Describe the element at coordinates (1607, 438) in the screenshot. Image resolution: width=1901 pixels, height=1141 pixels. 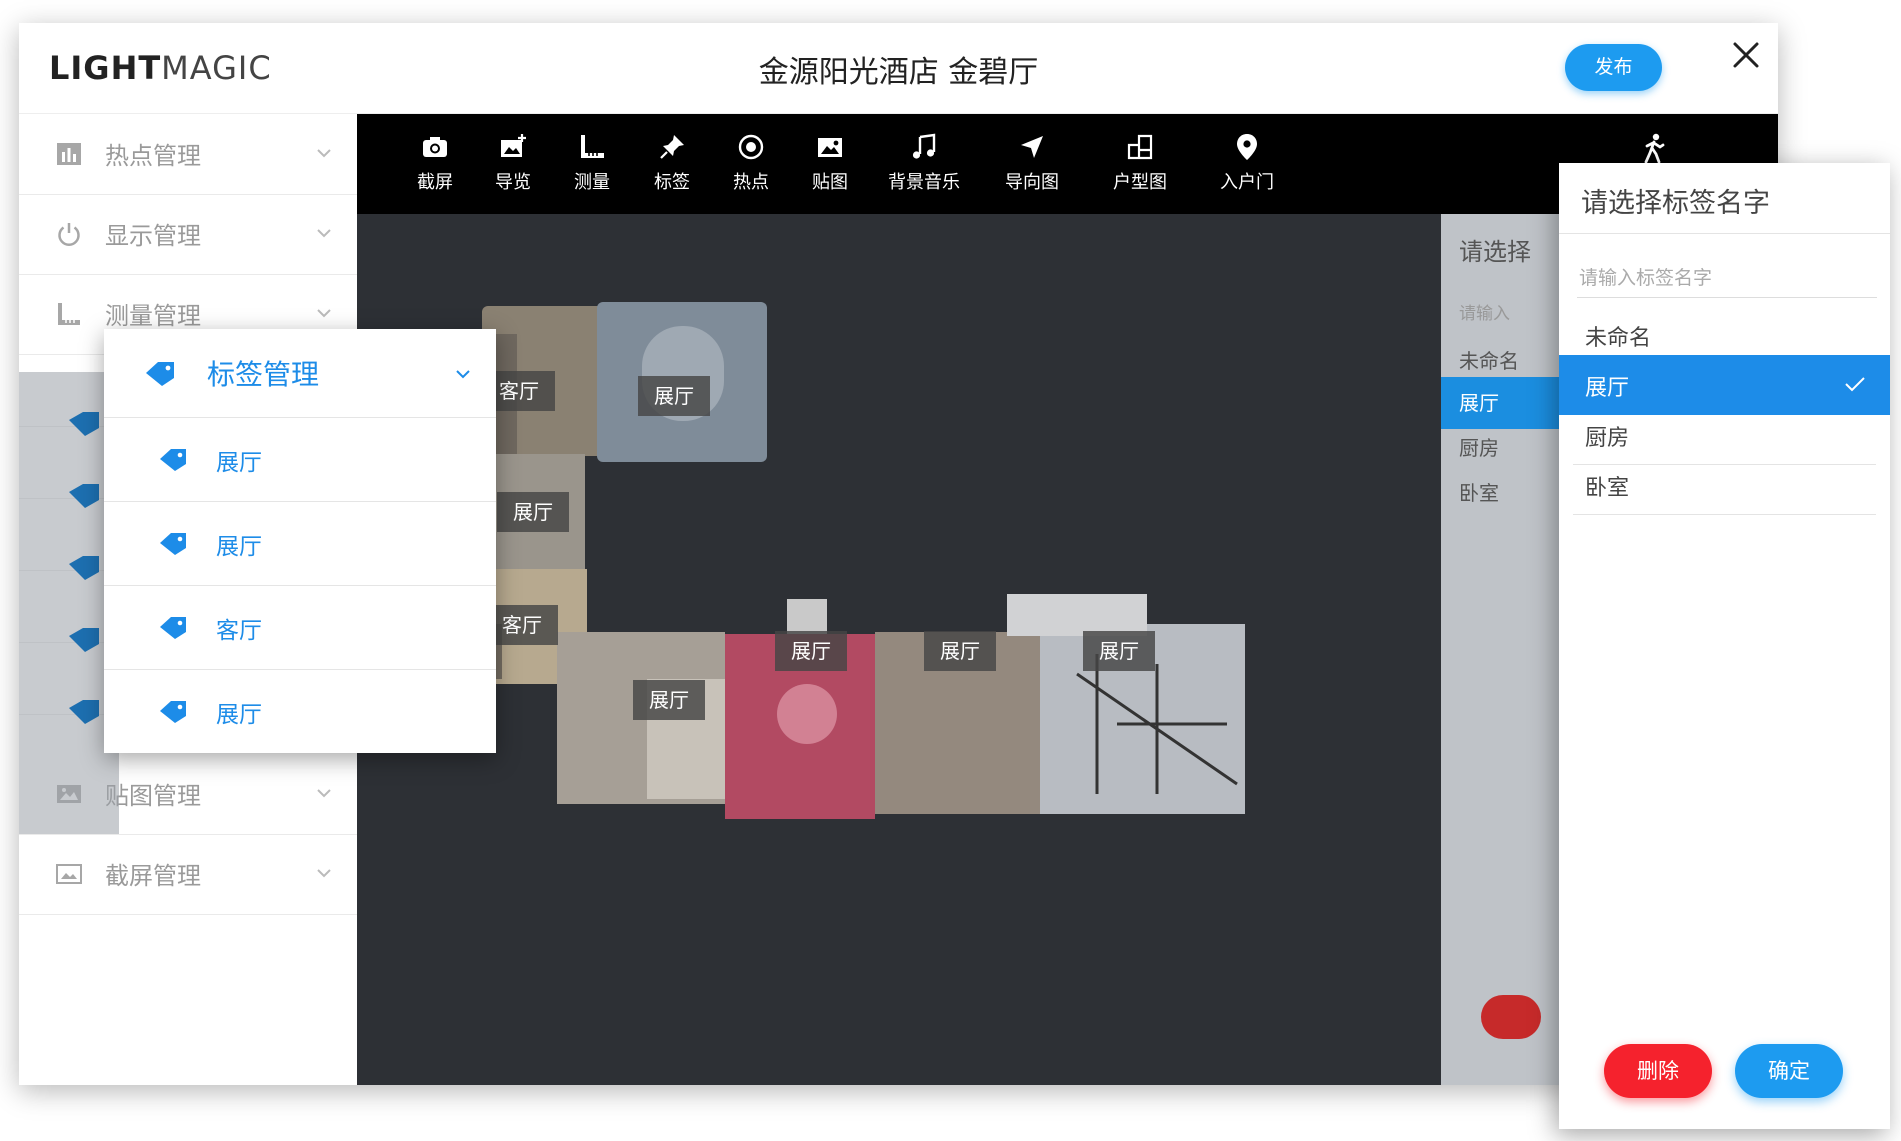
I see `option-label: 厨房` at that location.